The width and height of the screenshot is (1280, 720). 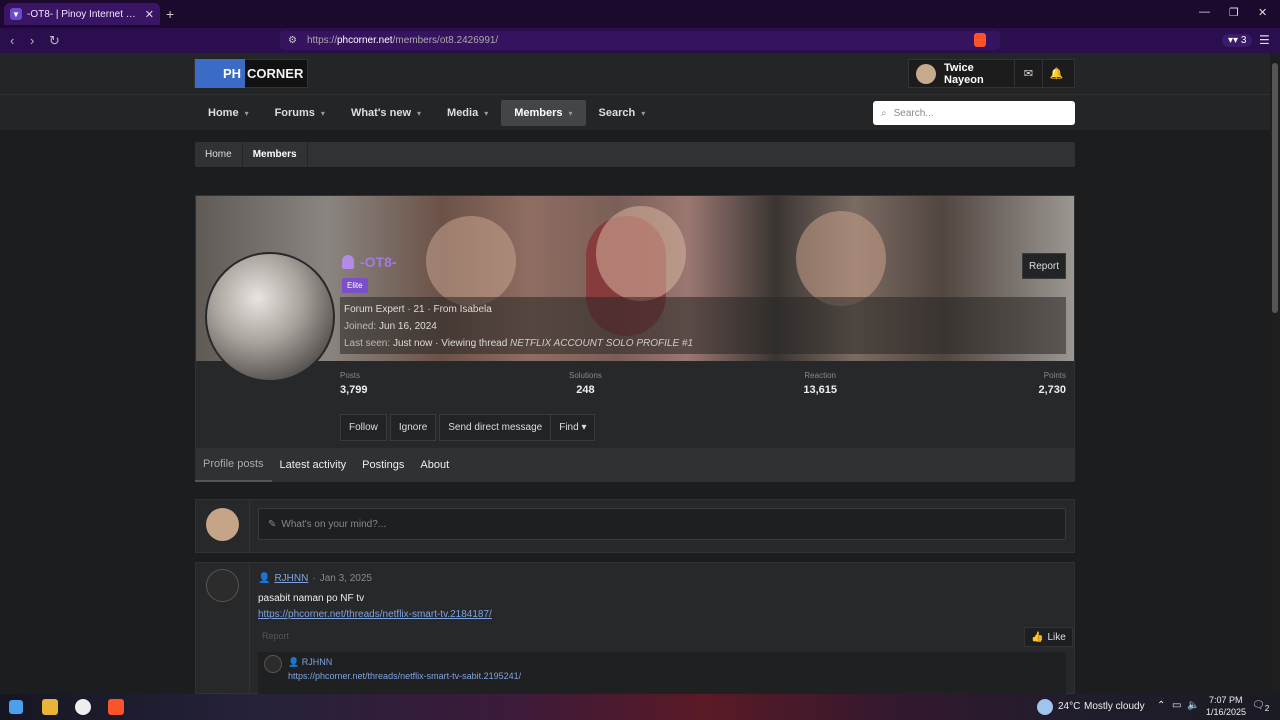 What do you see at coordinates (820, 383) in the screenshot?
I see `stat-reaction: Reaction 13,615` at bounding box center [820, 383].